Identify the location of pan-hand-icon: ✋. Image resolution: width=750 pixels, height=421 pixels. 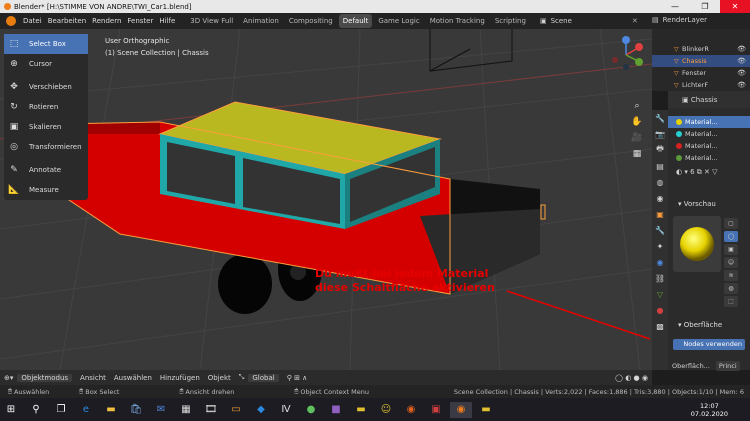
(637, 122).